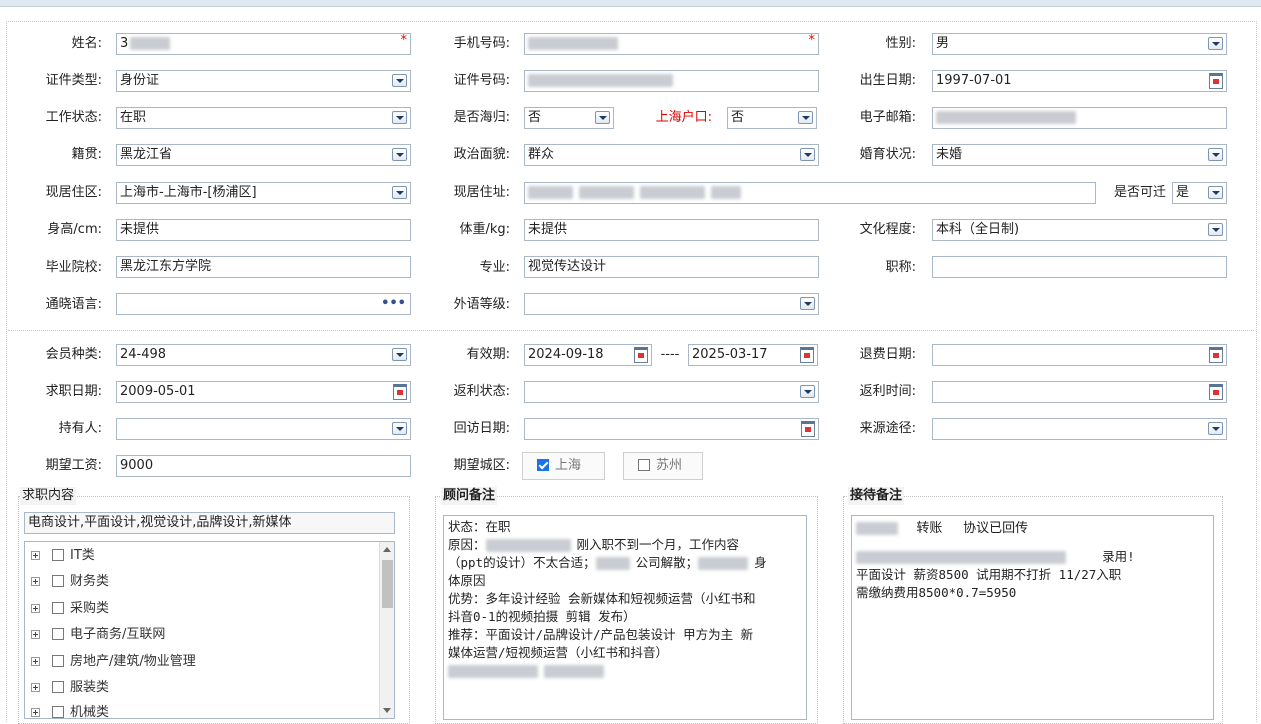 Image resolution: width=1261 pixels, height=724 pixels. I want to click on refund-date-field, so click(1079, 355).